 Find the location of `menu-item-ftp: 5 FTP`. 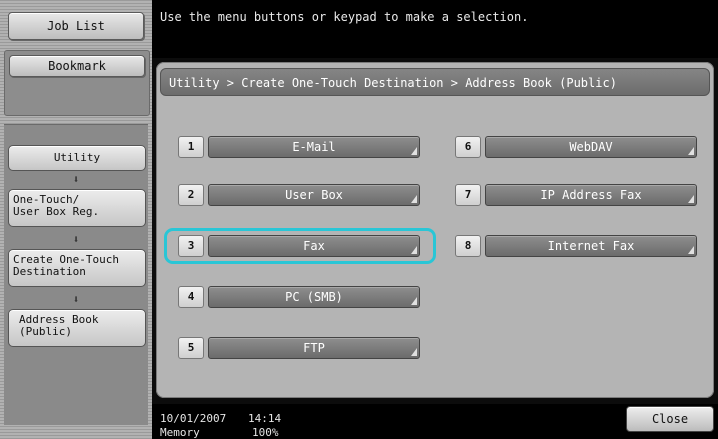

menu-item-ftp: 5 FTP is located at coordinates (302, 348).